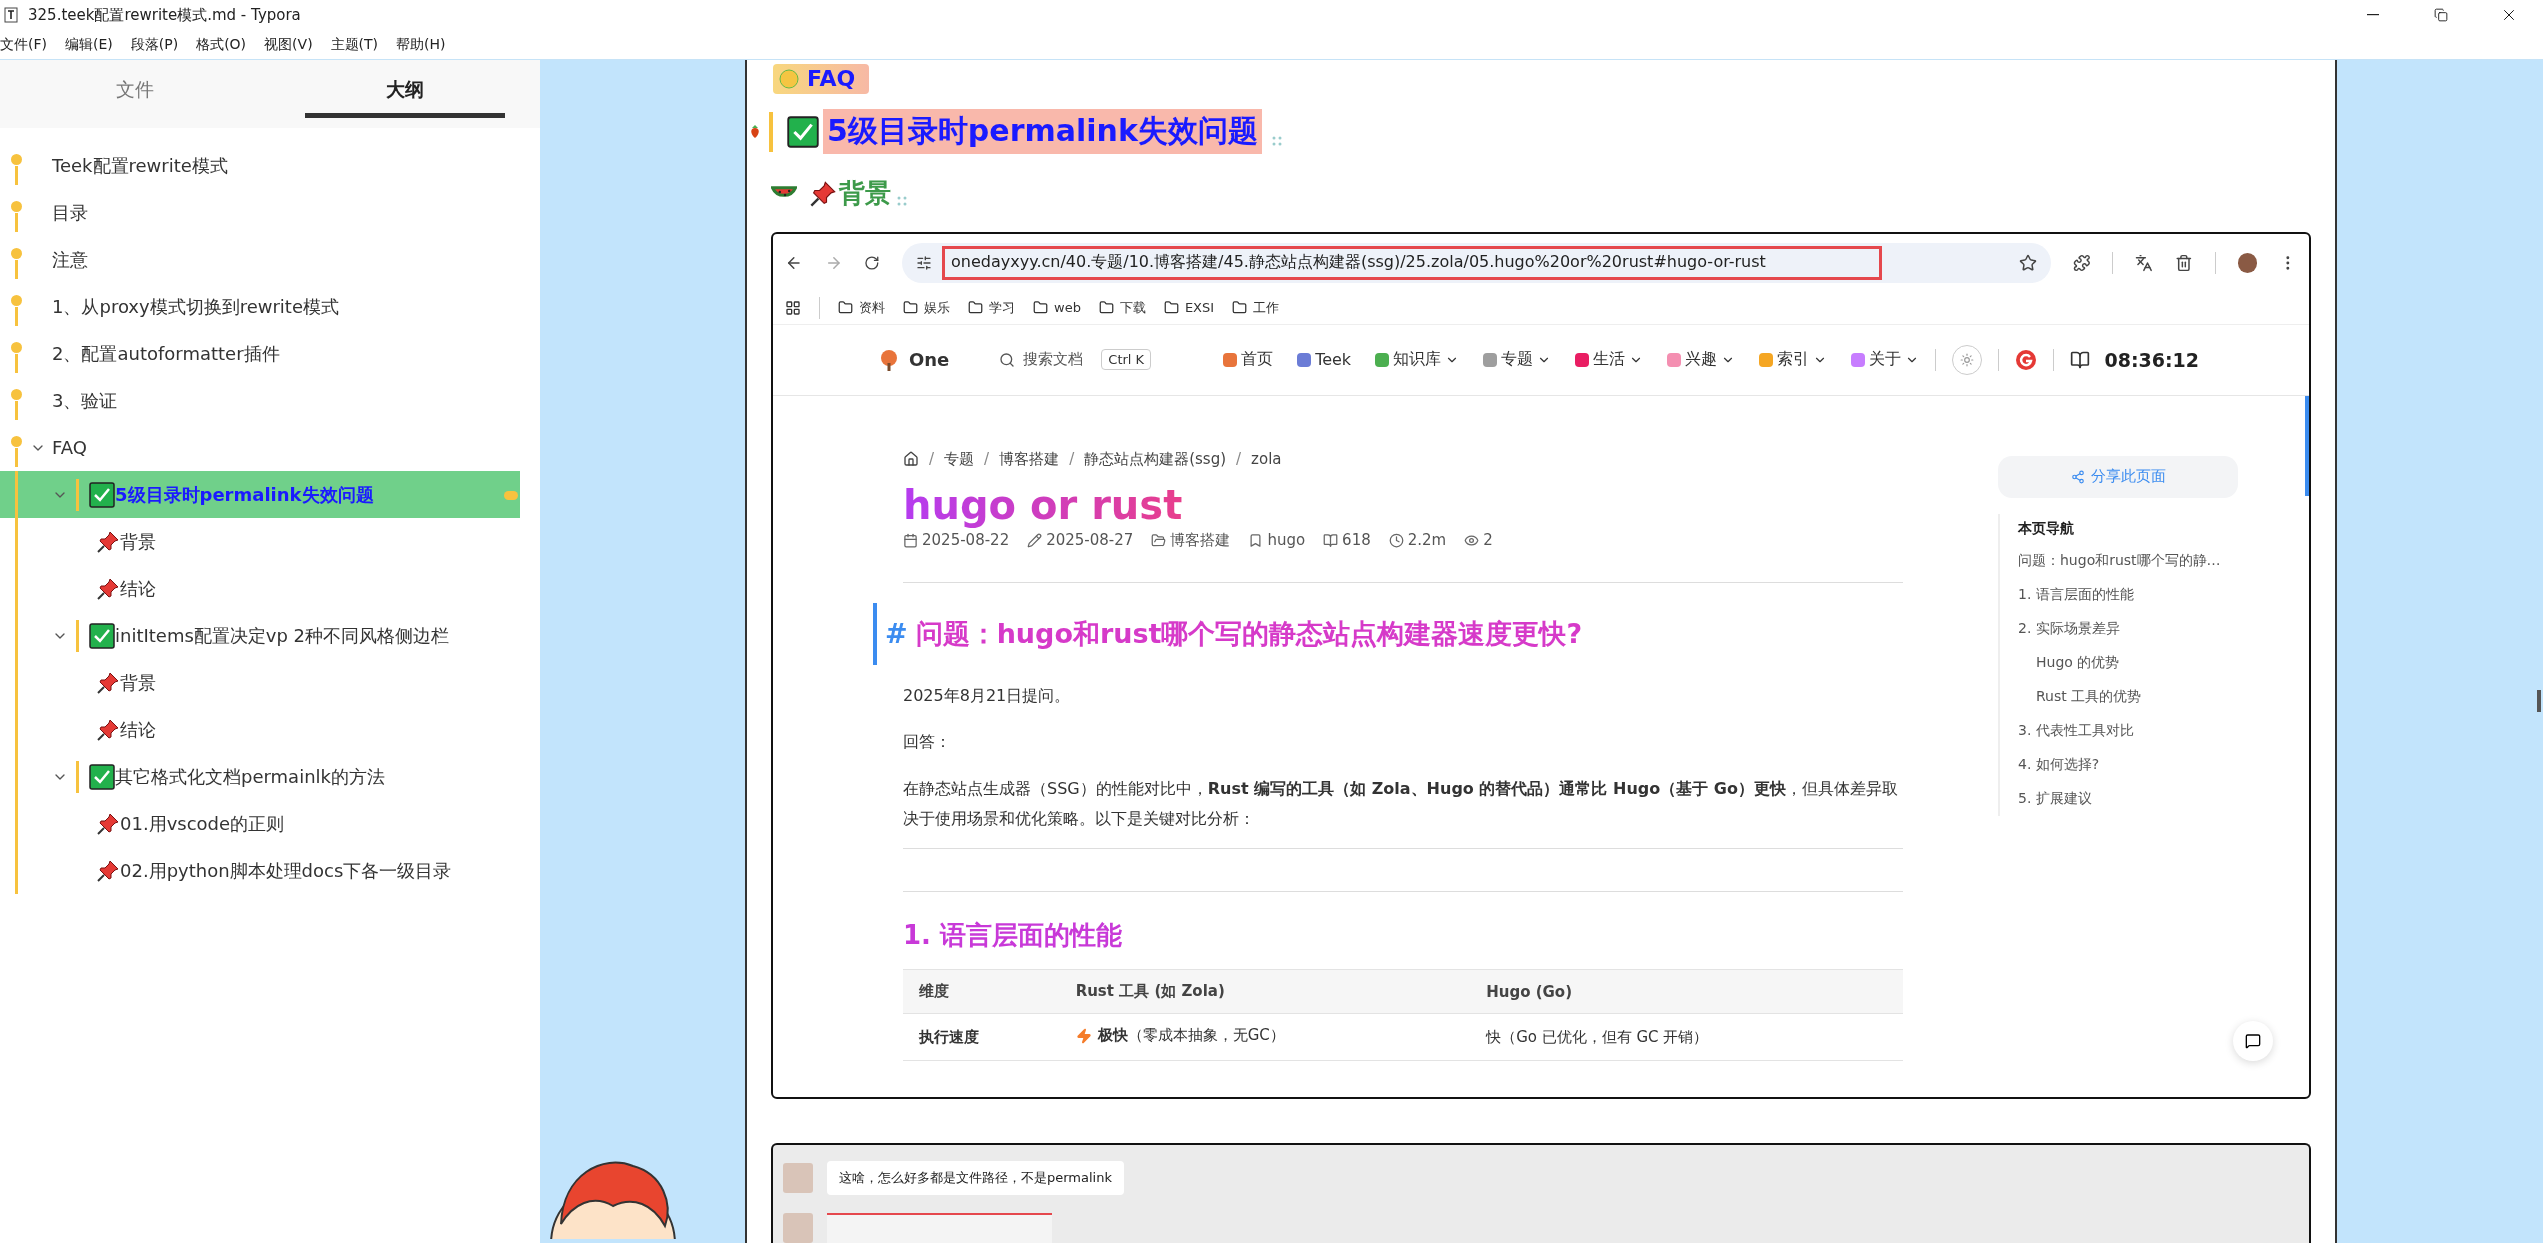 The image size is (2543, 1243). What do you see at coordinates (1090, 540) in the screenshot?
I see `meta-text: 2025-08-27` at bounding box center [1090, 540].